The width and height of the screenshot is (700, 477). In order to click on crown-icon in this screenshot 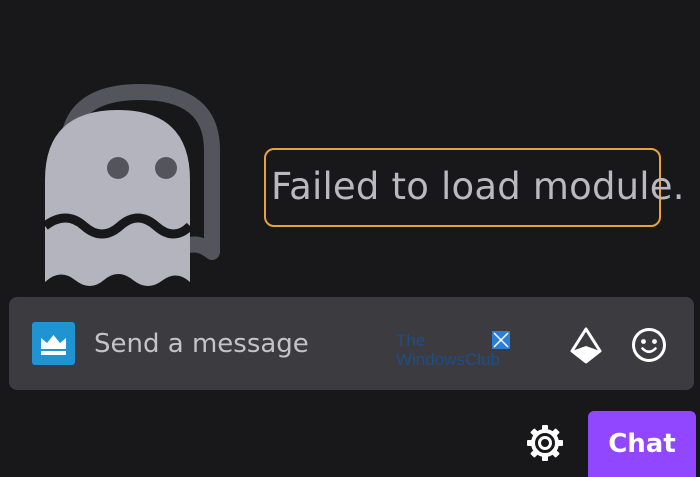, I will do `click(53, 343)`.